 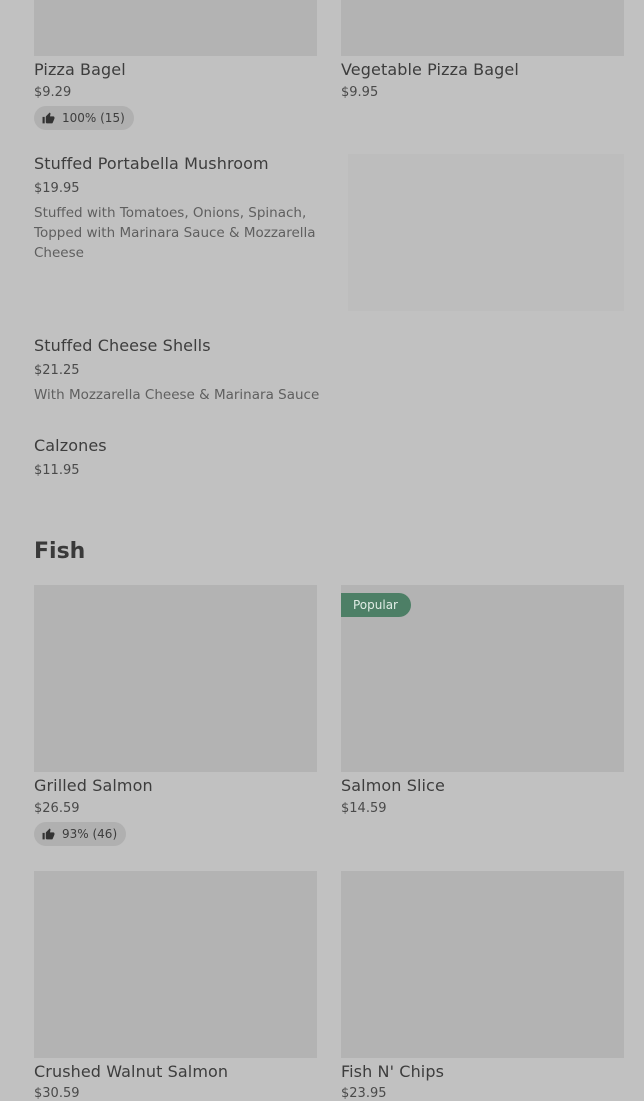 I want to click on vegetable-pizza-bagel-image, so click(x=482, y=28).